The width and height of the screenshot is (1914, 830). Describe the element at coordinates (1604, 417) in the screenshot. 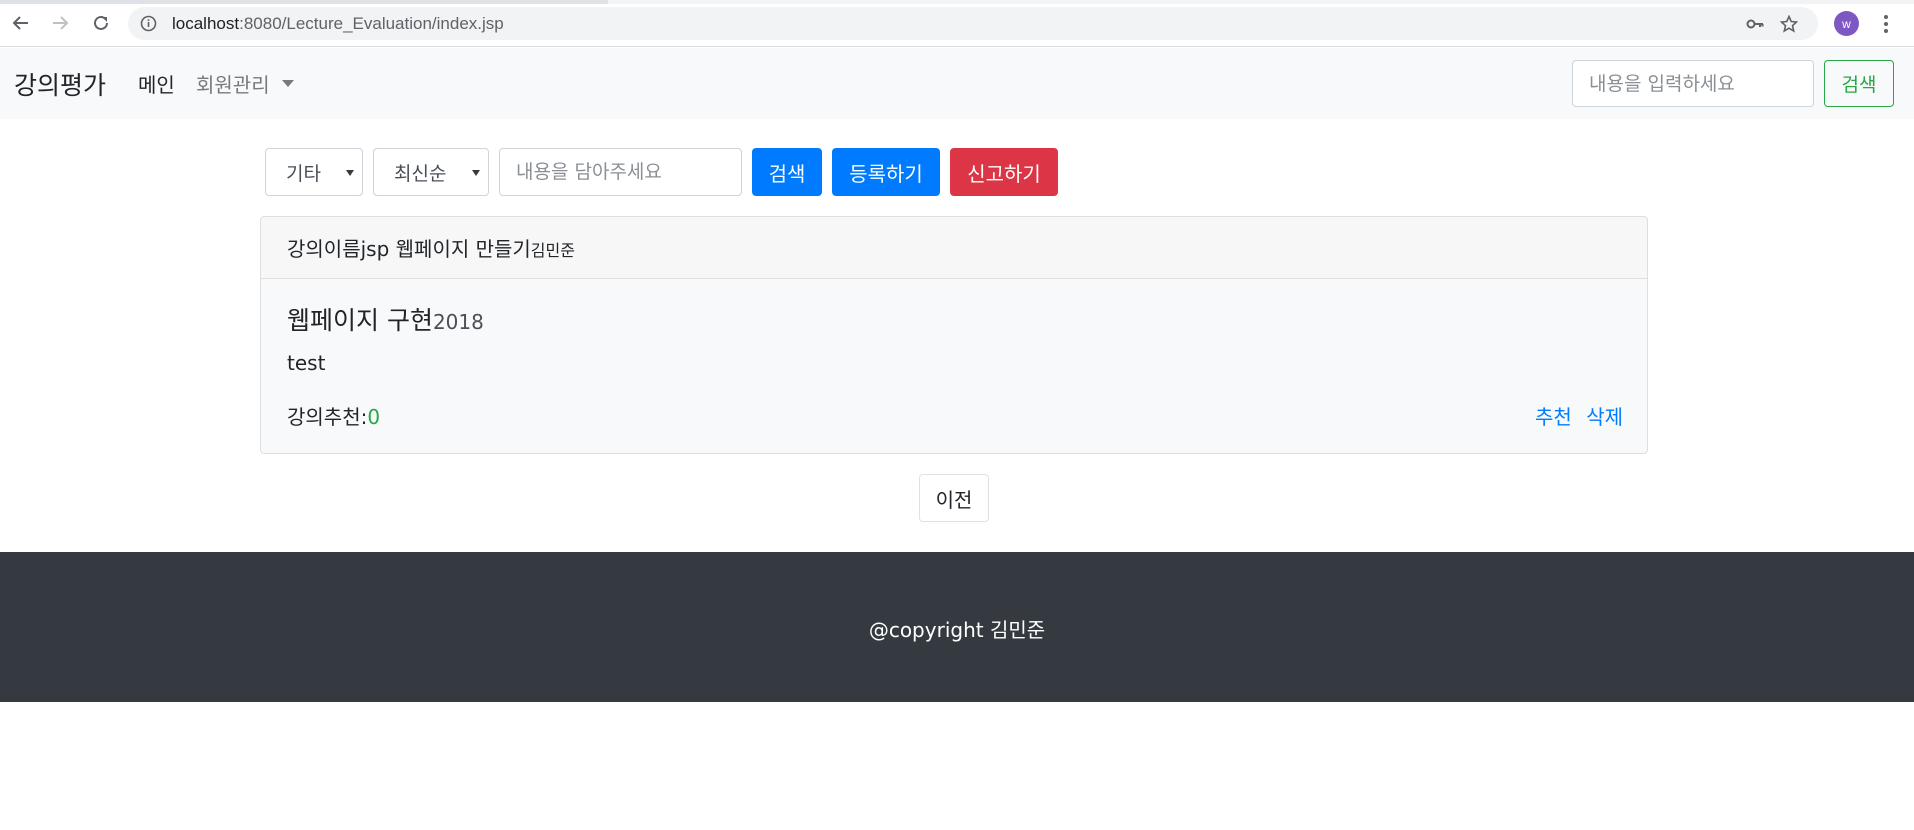

I see `delete-link: 삭제` at that location.